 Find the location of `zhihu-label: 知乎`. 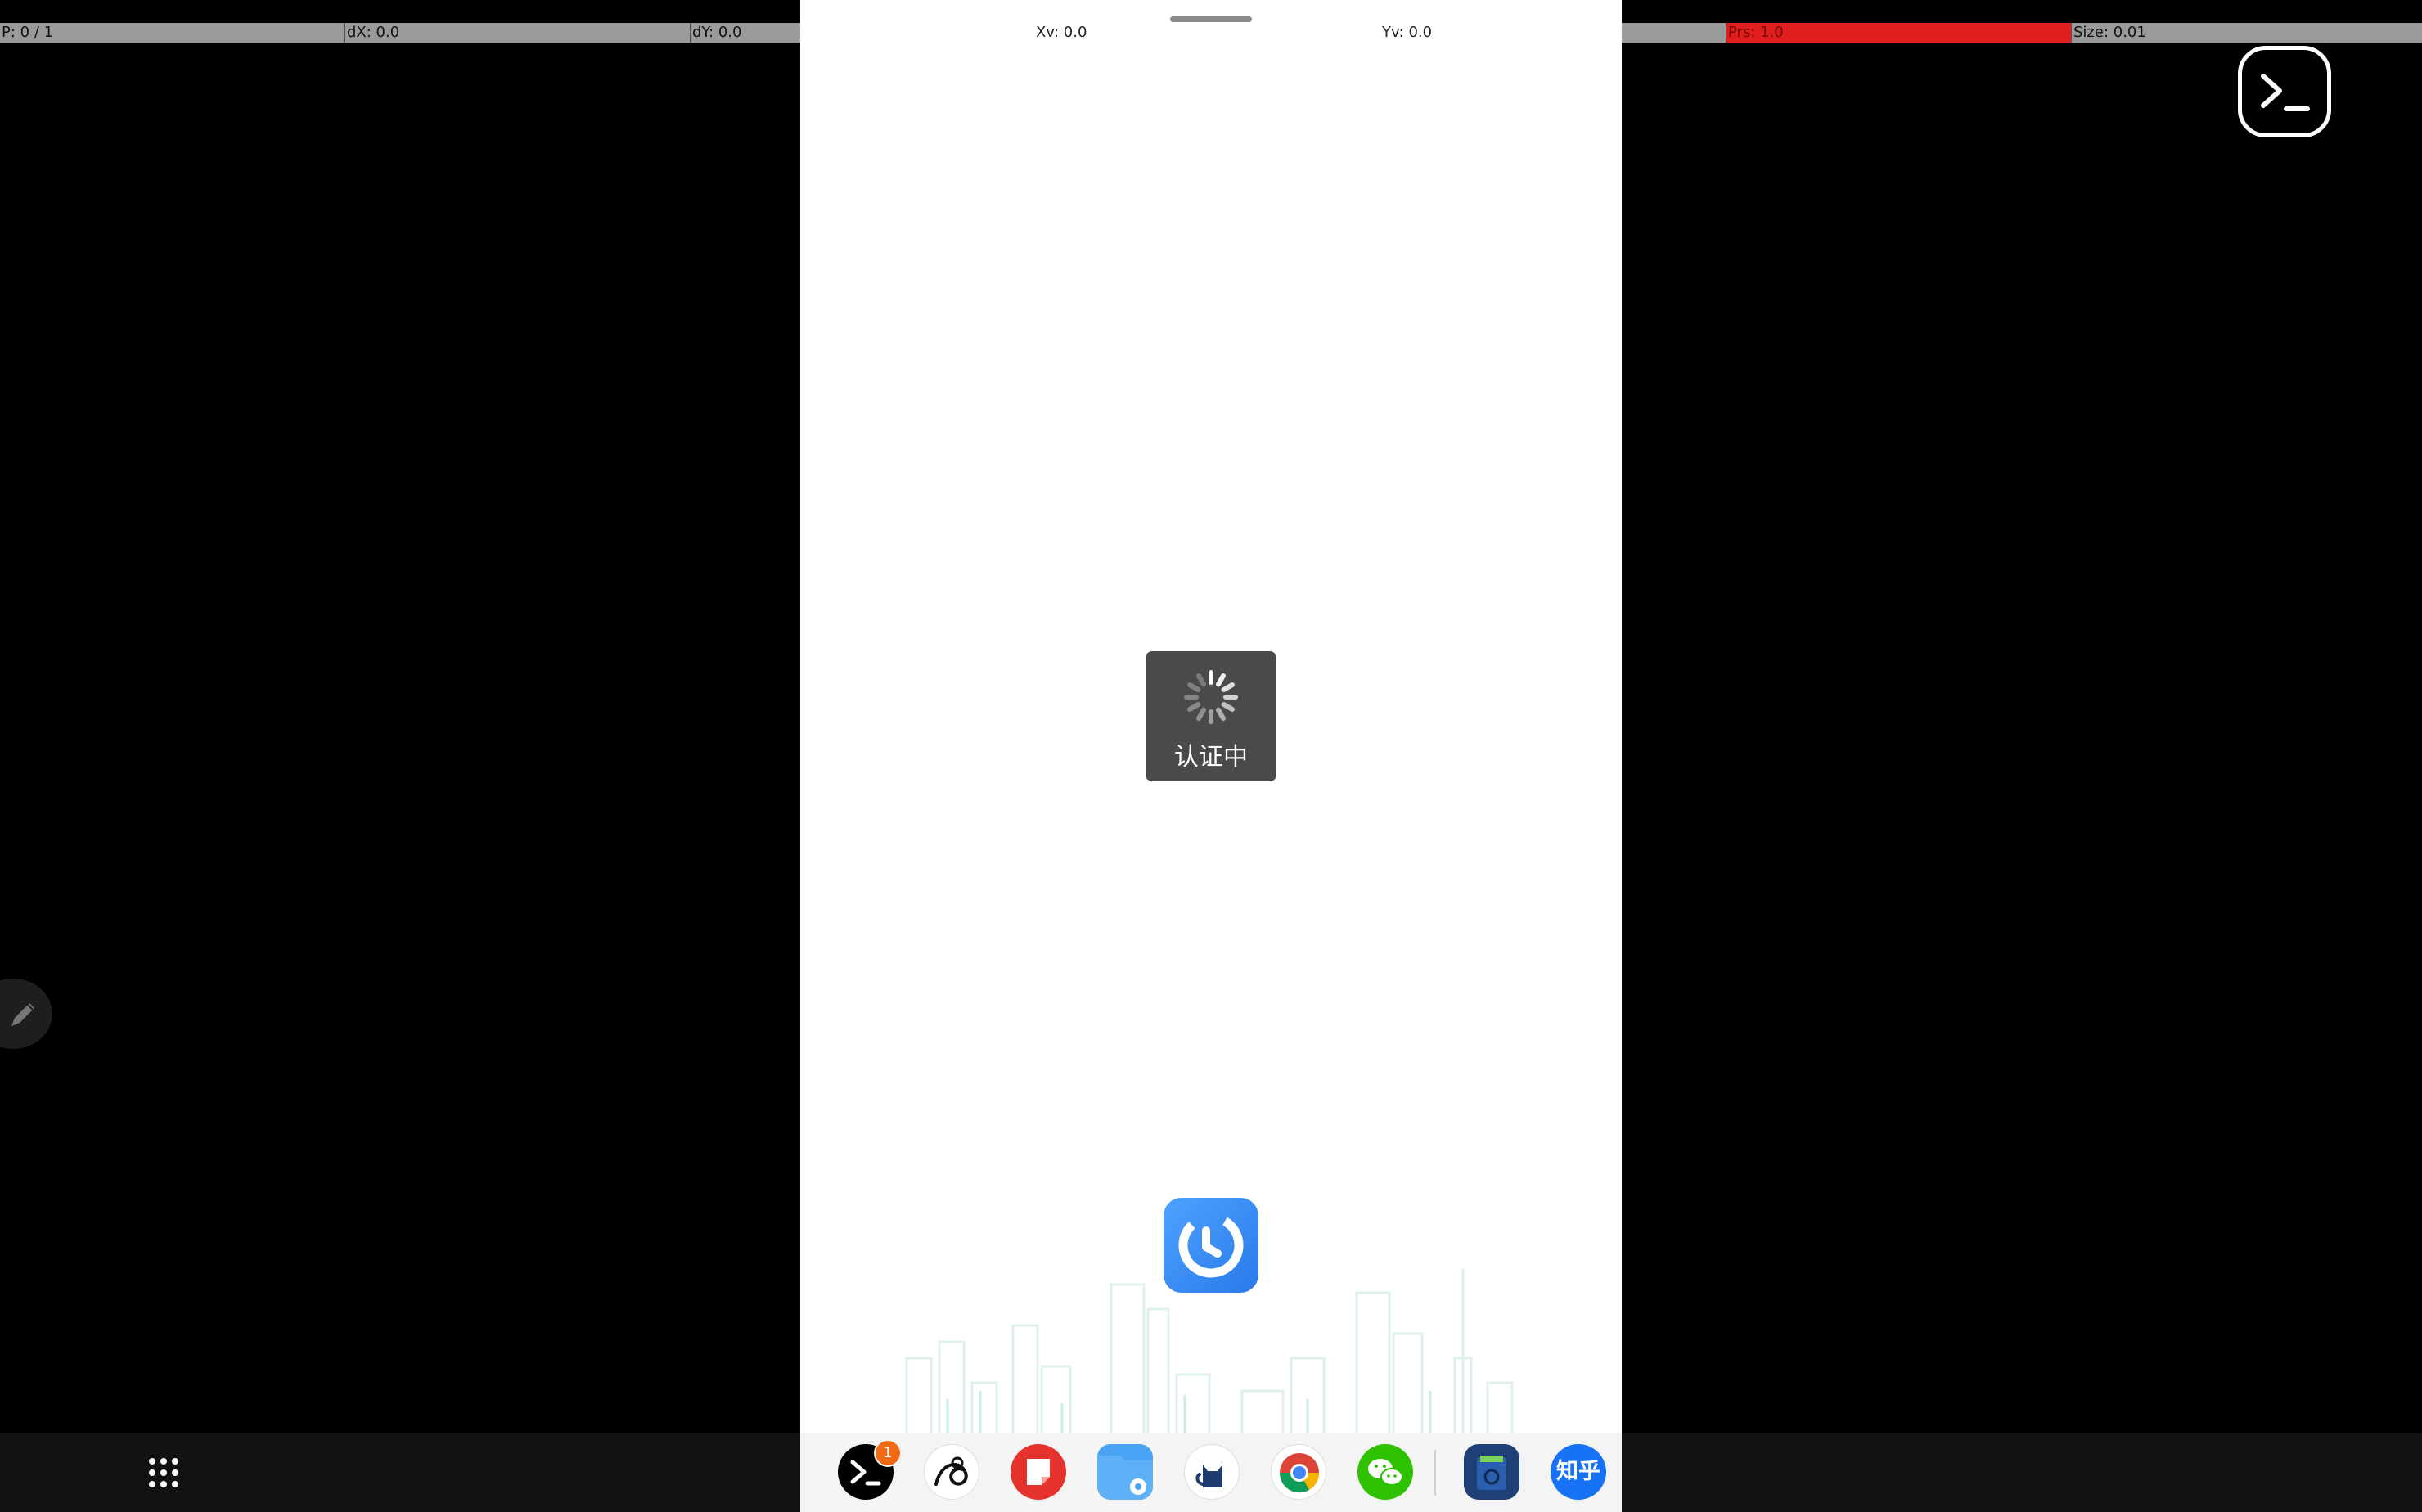

zhihu-label: 知乎 is located at coordinates (1578, 1472).